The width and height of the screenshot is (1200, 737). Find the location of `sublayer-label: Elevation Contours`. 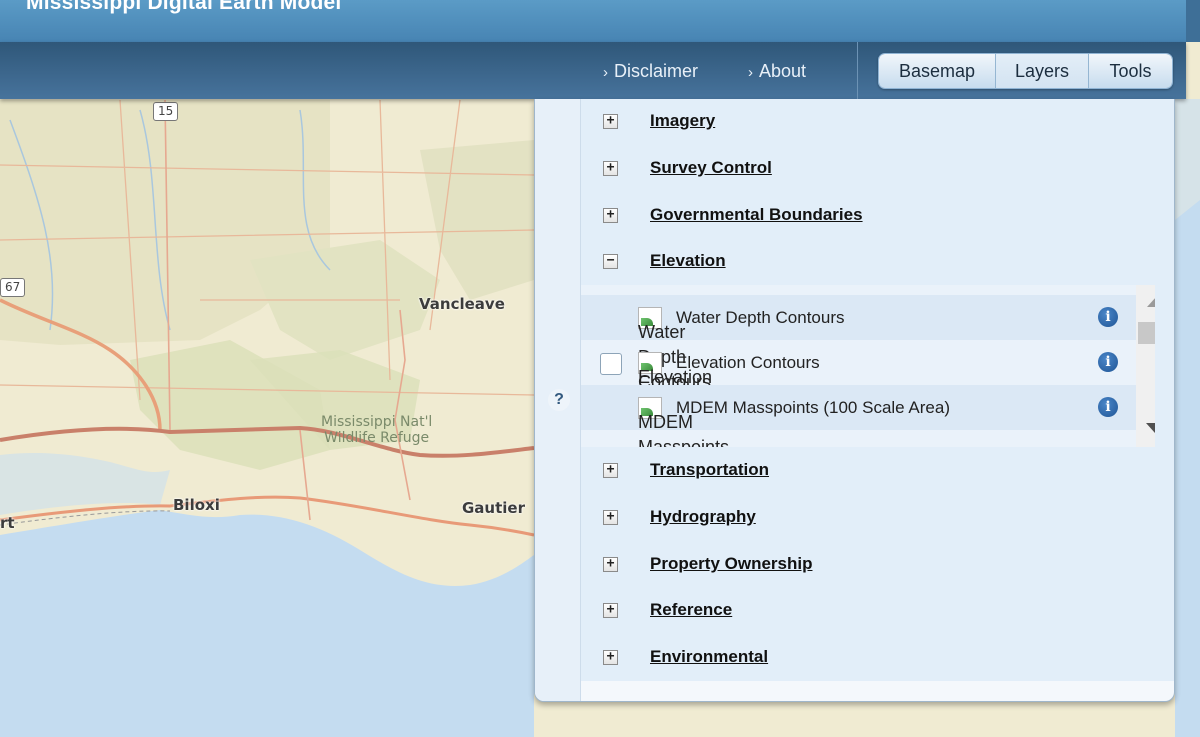

sublayer-label: Elevation Contours is located at coordinates (748, 362).